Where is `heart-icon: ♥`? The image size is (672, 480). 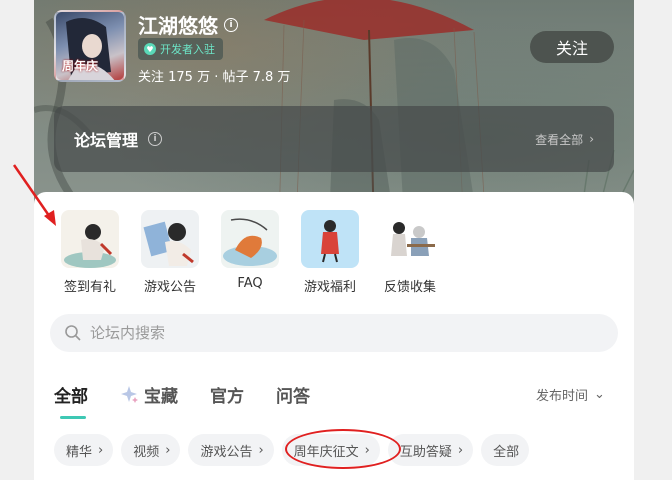
heart-icon: ♥ is located at coordinates (150, 49).